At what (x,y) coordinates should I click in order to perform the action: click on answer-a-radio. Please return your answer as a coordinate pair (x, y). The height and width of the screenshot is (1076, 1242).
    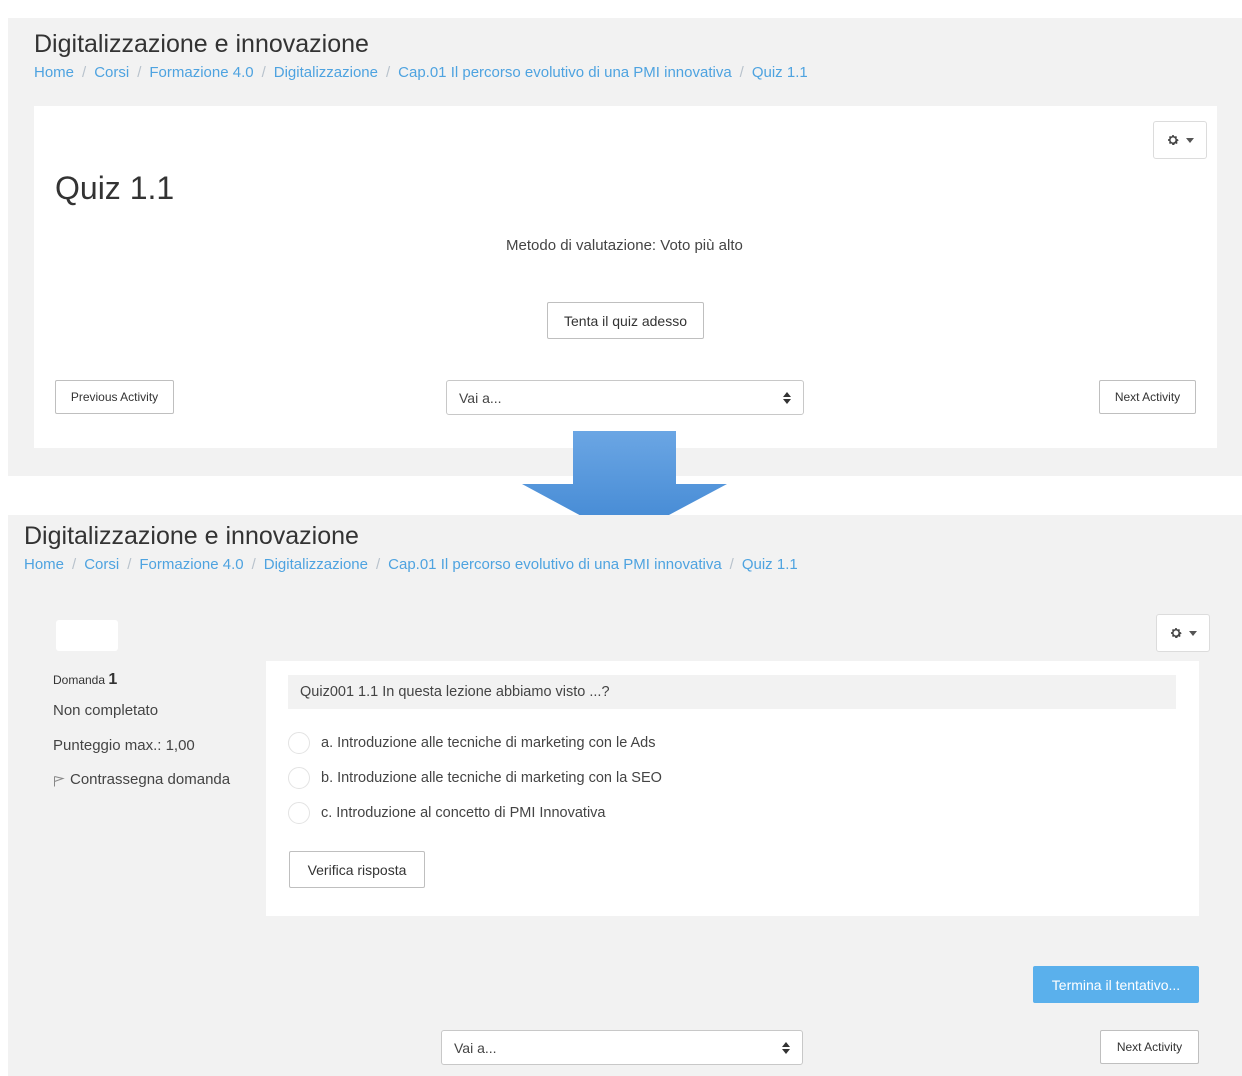
    Looking at the image, I should click on (299, 743).